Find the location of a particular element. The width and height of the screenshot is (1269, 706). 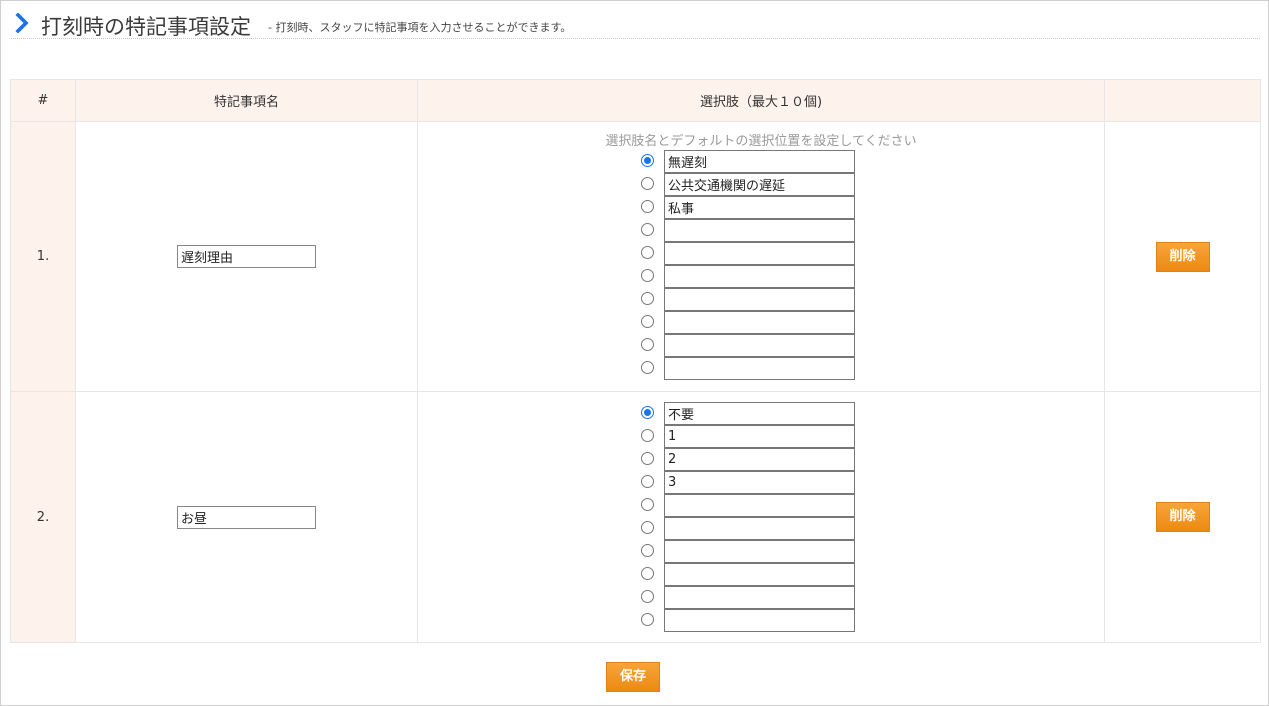

table-header-row: # 特記事項名 選択肢（最大１０個) is located at coordinates (635, 100).